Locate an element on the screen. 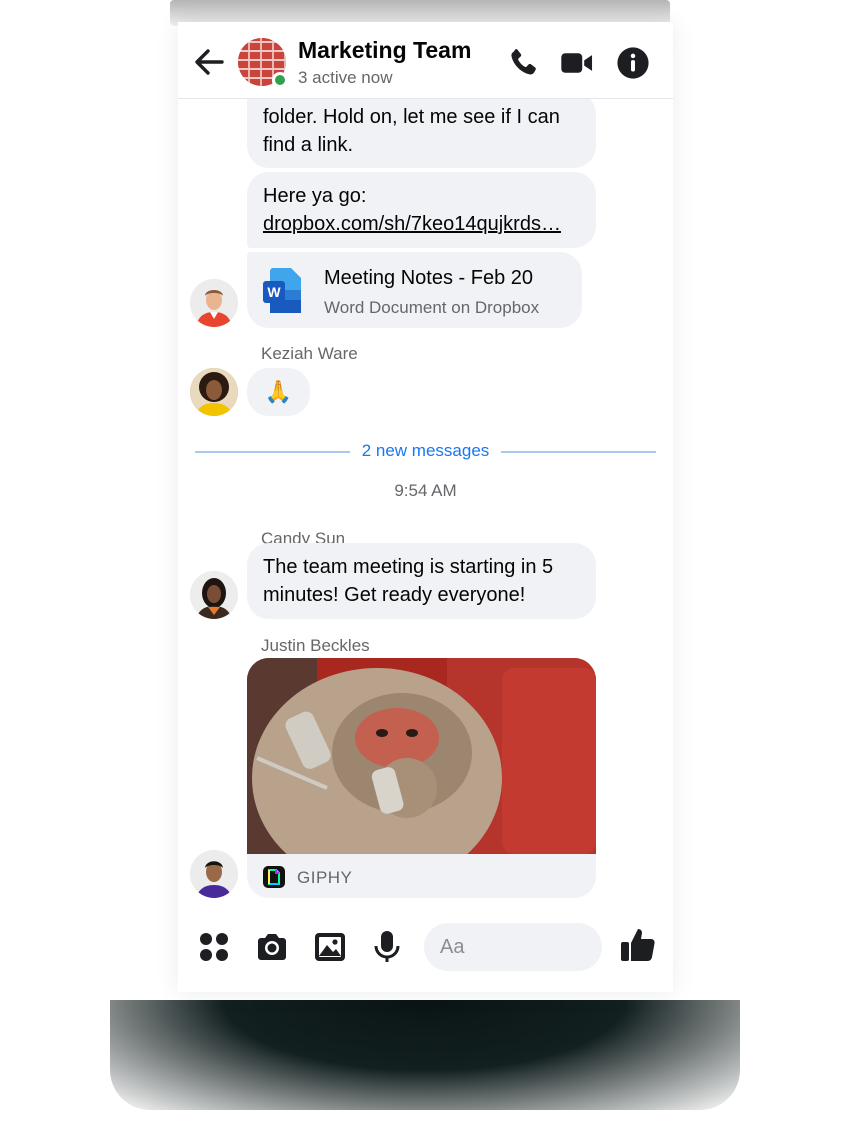 This screenshot has width=851, height=1124. group-avatar is located at coordinates (263, 63).